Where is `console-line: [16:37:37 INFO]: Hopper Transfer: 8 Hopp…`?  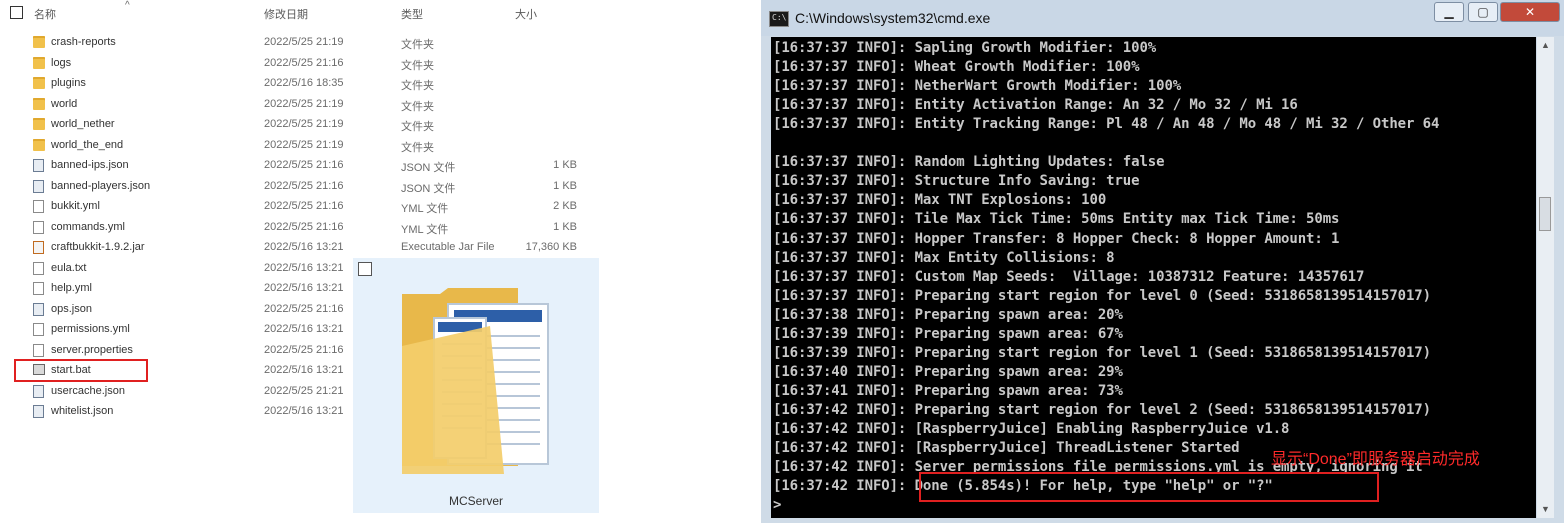 console-line: [16:37:37 INFO]: Hopper Transfer: 8 Hopp… is located at coordinates (1056, 238).